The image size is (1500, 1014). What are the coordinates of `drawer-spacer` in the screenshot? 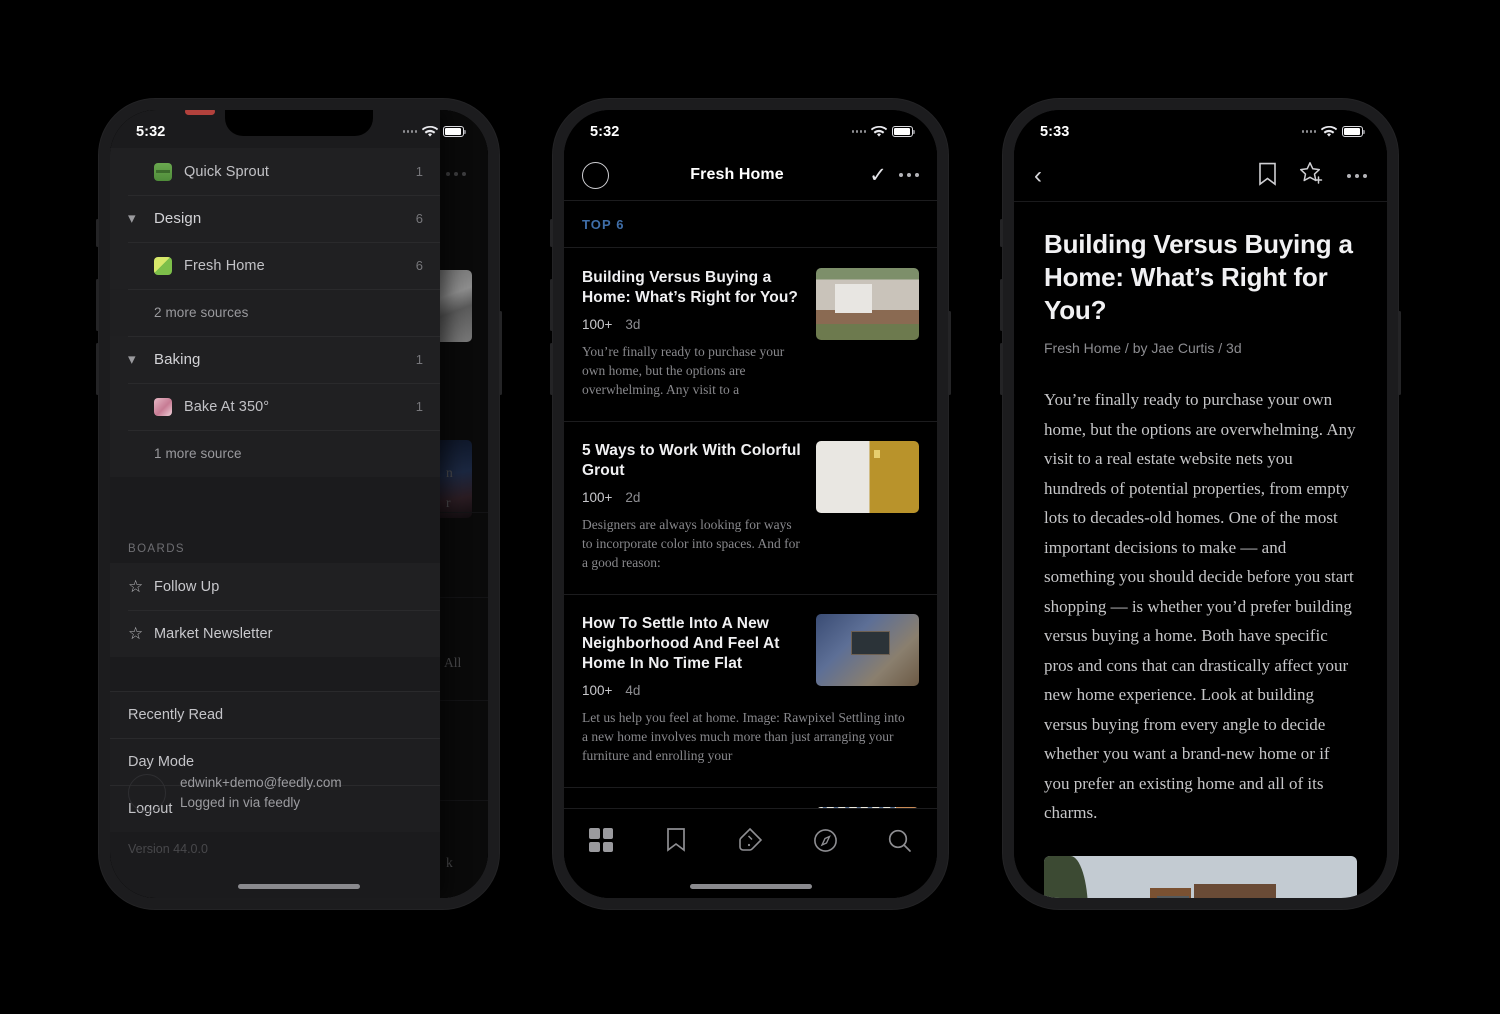 It's located at (275, 495).